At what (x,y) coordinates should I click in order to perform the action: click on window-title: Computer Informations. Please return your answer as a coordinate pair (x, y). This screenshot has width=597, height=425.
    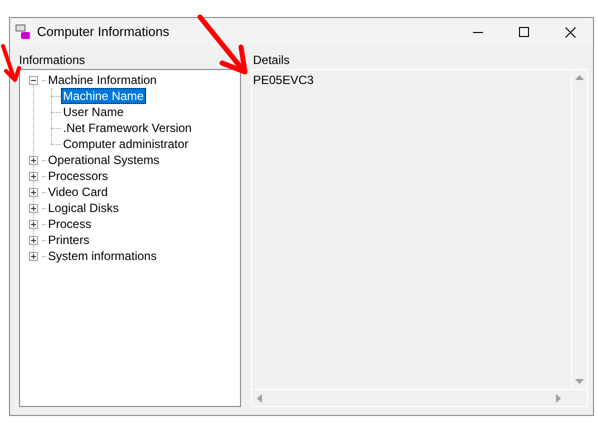
    Looking at the image, I should click on (103, 32).